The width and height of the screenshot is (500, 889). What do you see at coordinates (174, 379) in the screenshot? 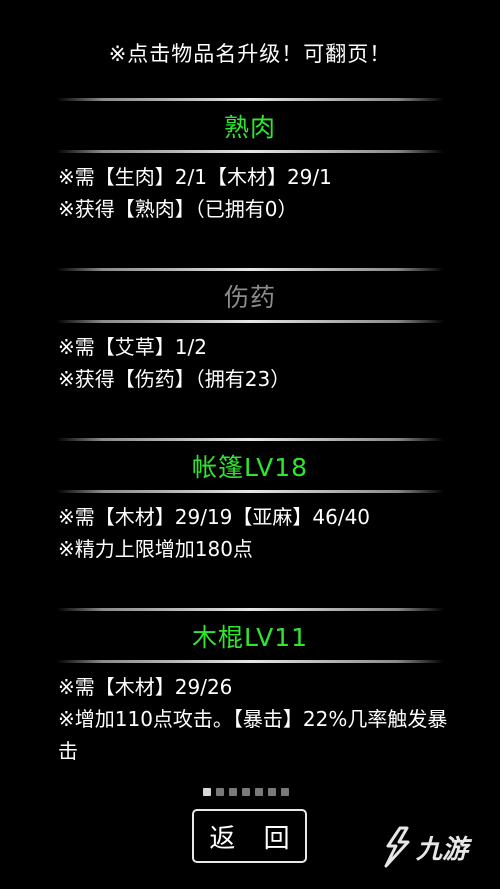
I see `item-effect: ※获得【伤药】（拥有23）` at bounding box center [174, 379].